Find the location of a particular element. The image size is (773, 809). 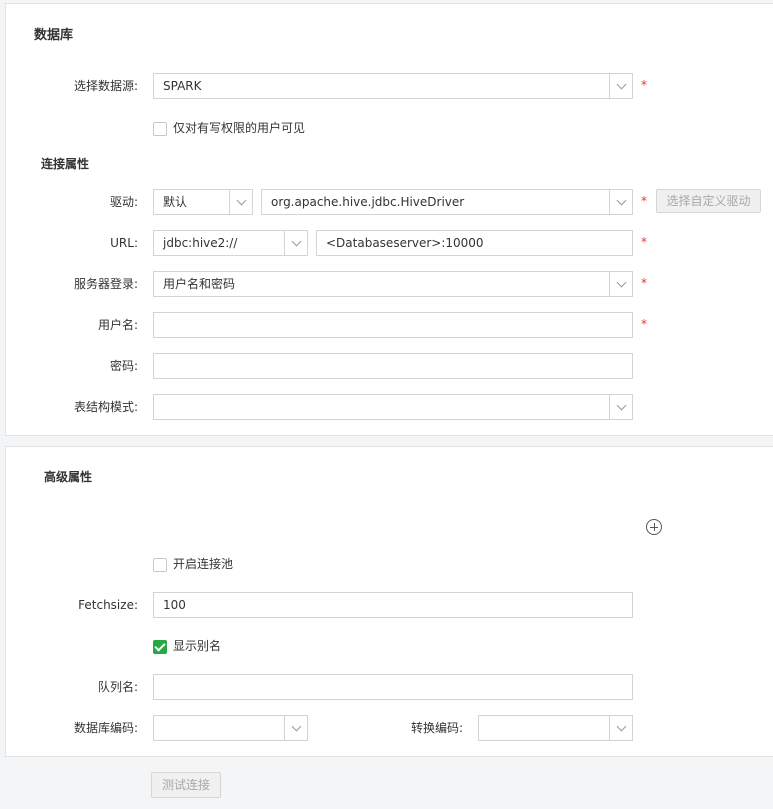

datasource-label: 选择数据源: is located at coordinates (105, 86).